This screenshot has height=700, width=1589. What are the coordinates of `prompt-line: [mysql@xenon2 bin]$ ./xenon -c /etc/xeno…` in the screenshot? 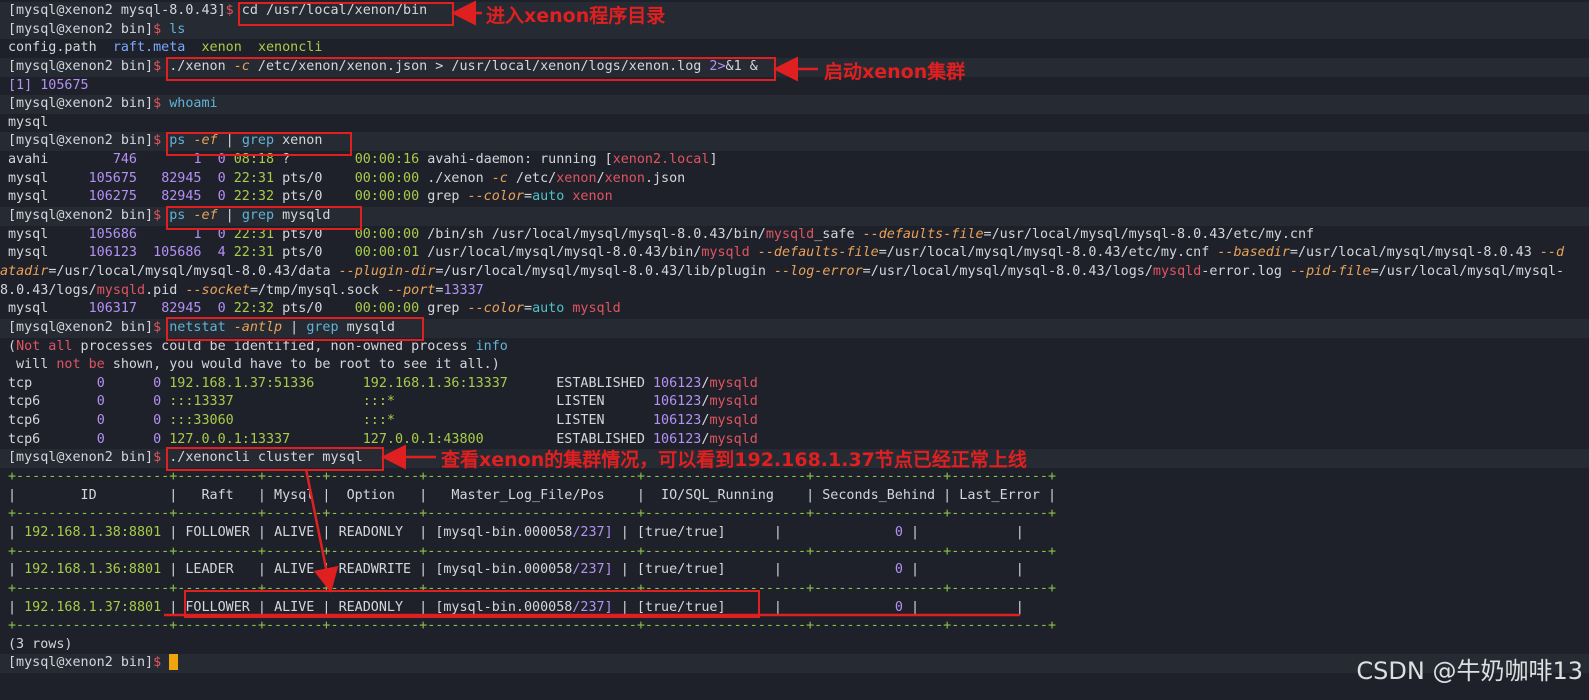 It's located at (794, 67).